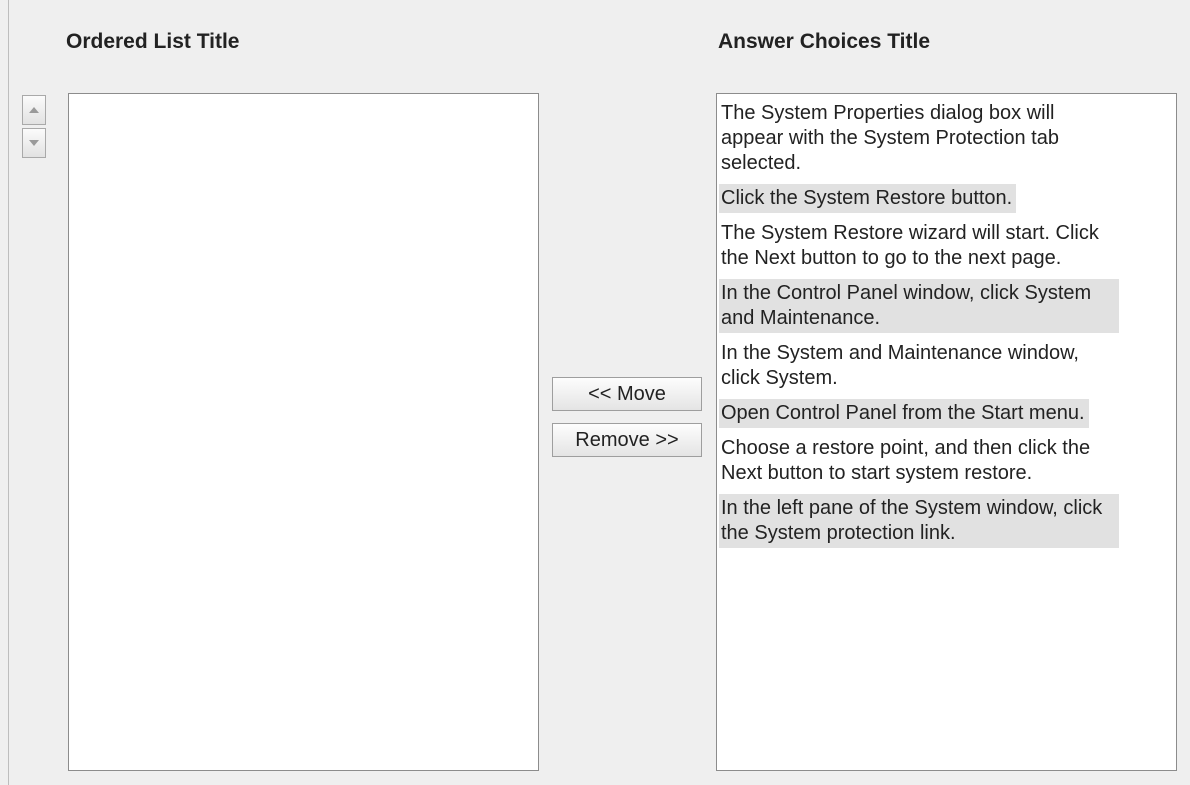 The height and width of the screenshot is (785, 1190). What do you see at coordinates (627, 394) in the screenshot?
I see `move-button: << Move` at bounding box center [627, 394].